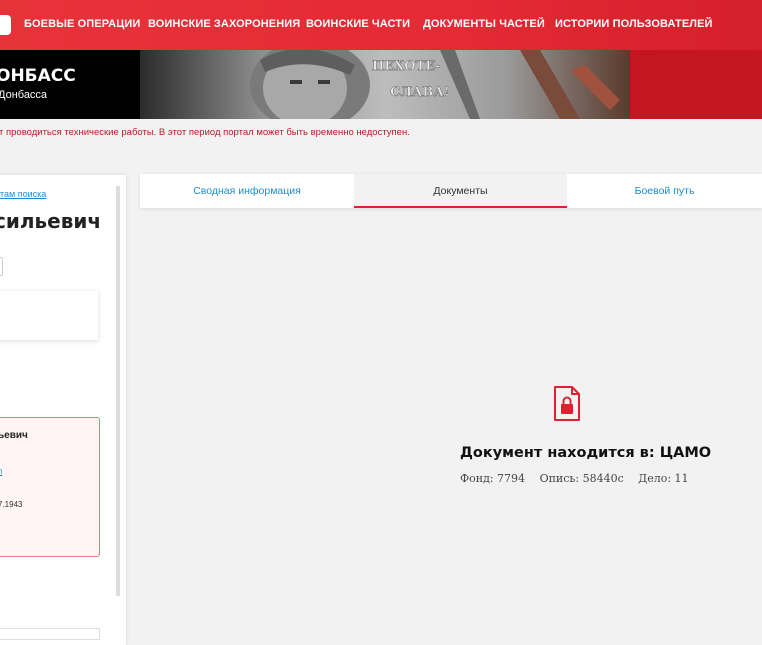  What do you see at coordinates (385, 84) in the screenshot?
I see `monument-image: ПЕХОТЕ- СЛАВА!` at bounding box center [385, 84].